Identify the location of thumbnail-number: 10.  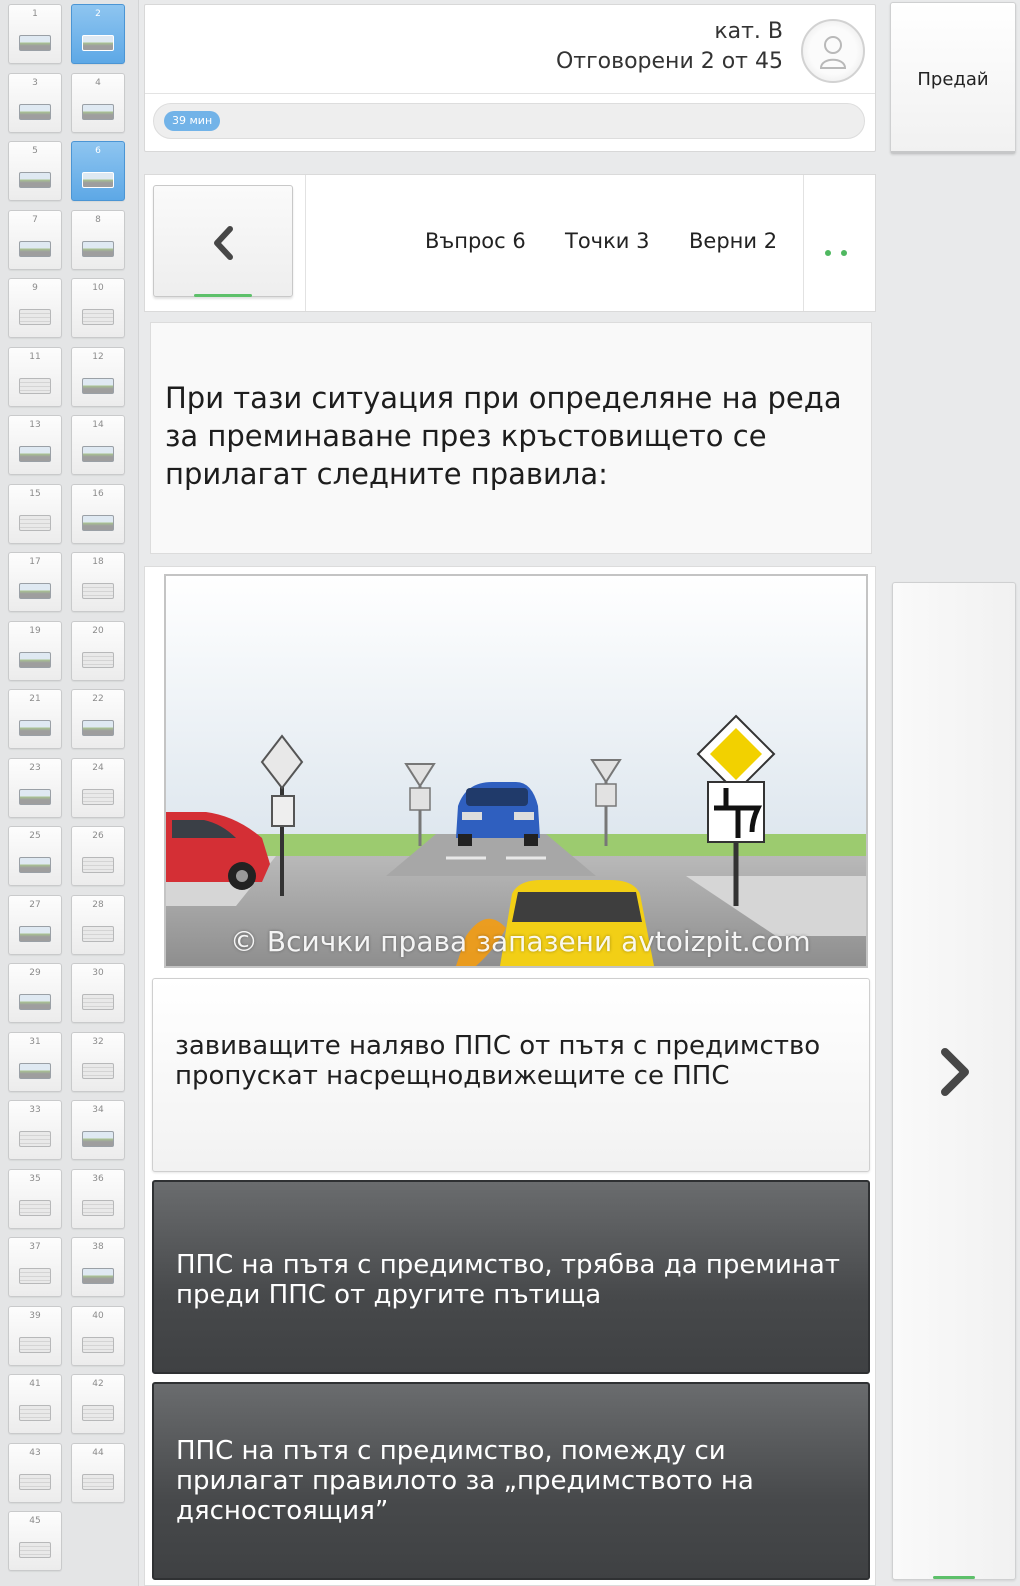
(98, 288).